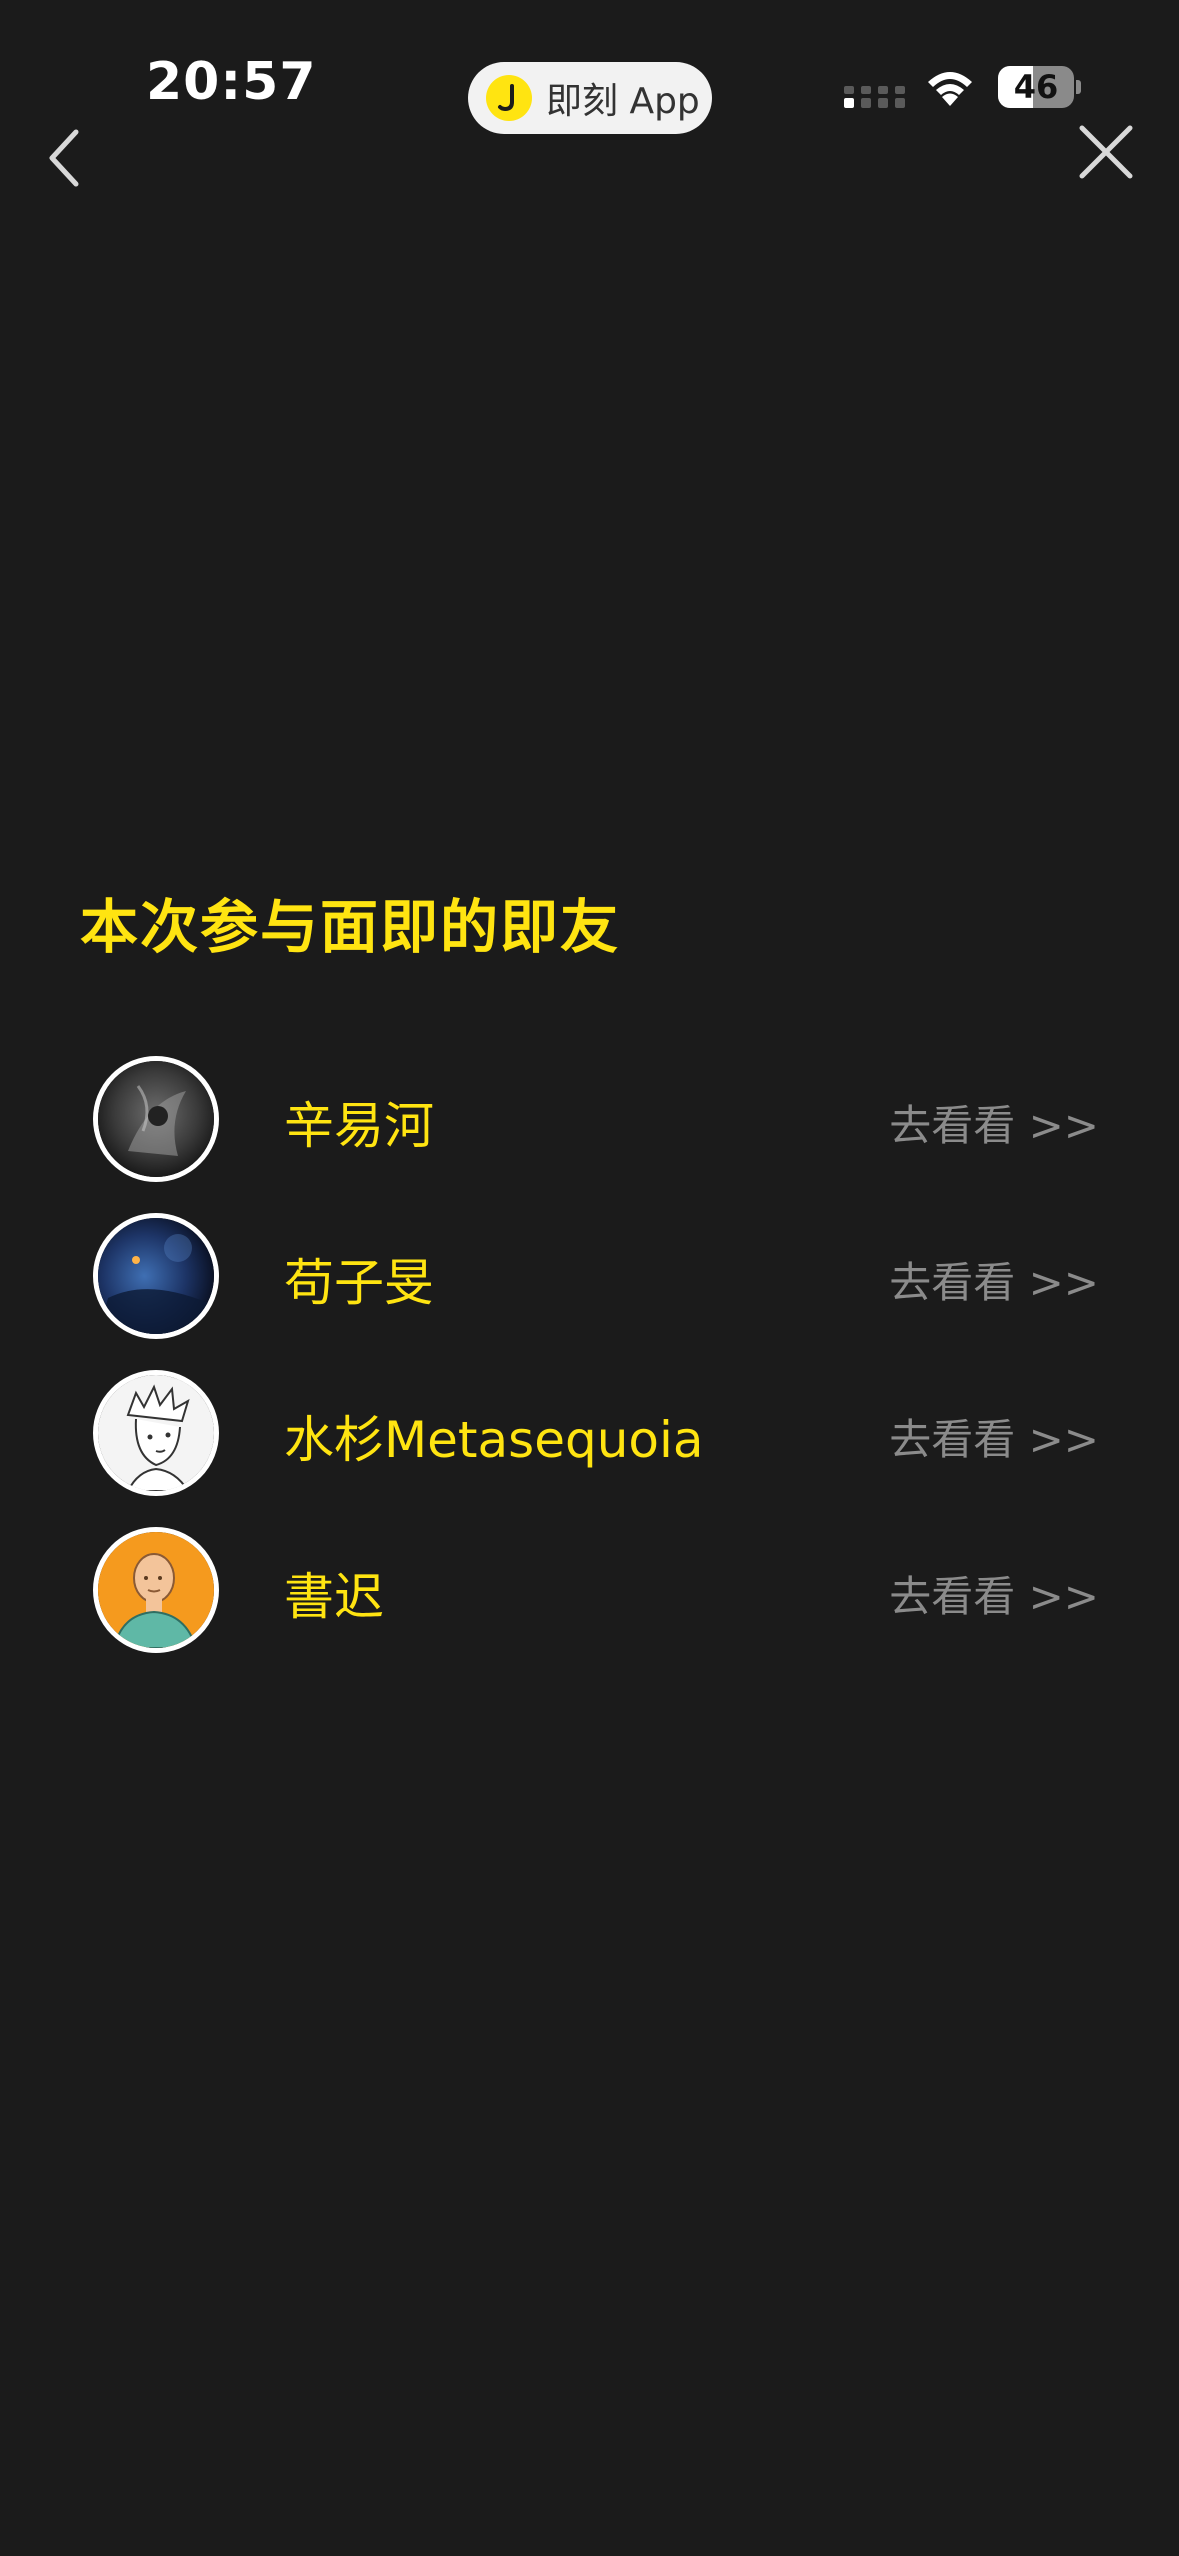 Image resolution: width=1179 pixels, height=2556 pixels. What do you see at coordinates (509, 98) in the screenshot?
I see `jike-logo-icon` at bounding box center [509, 98].